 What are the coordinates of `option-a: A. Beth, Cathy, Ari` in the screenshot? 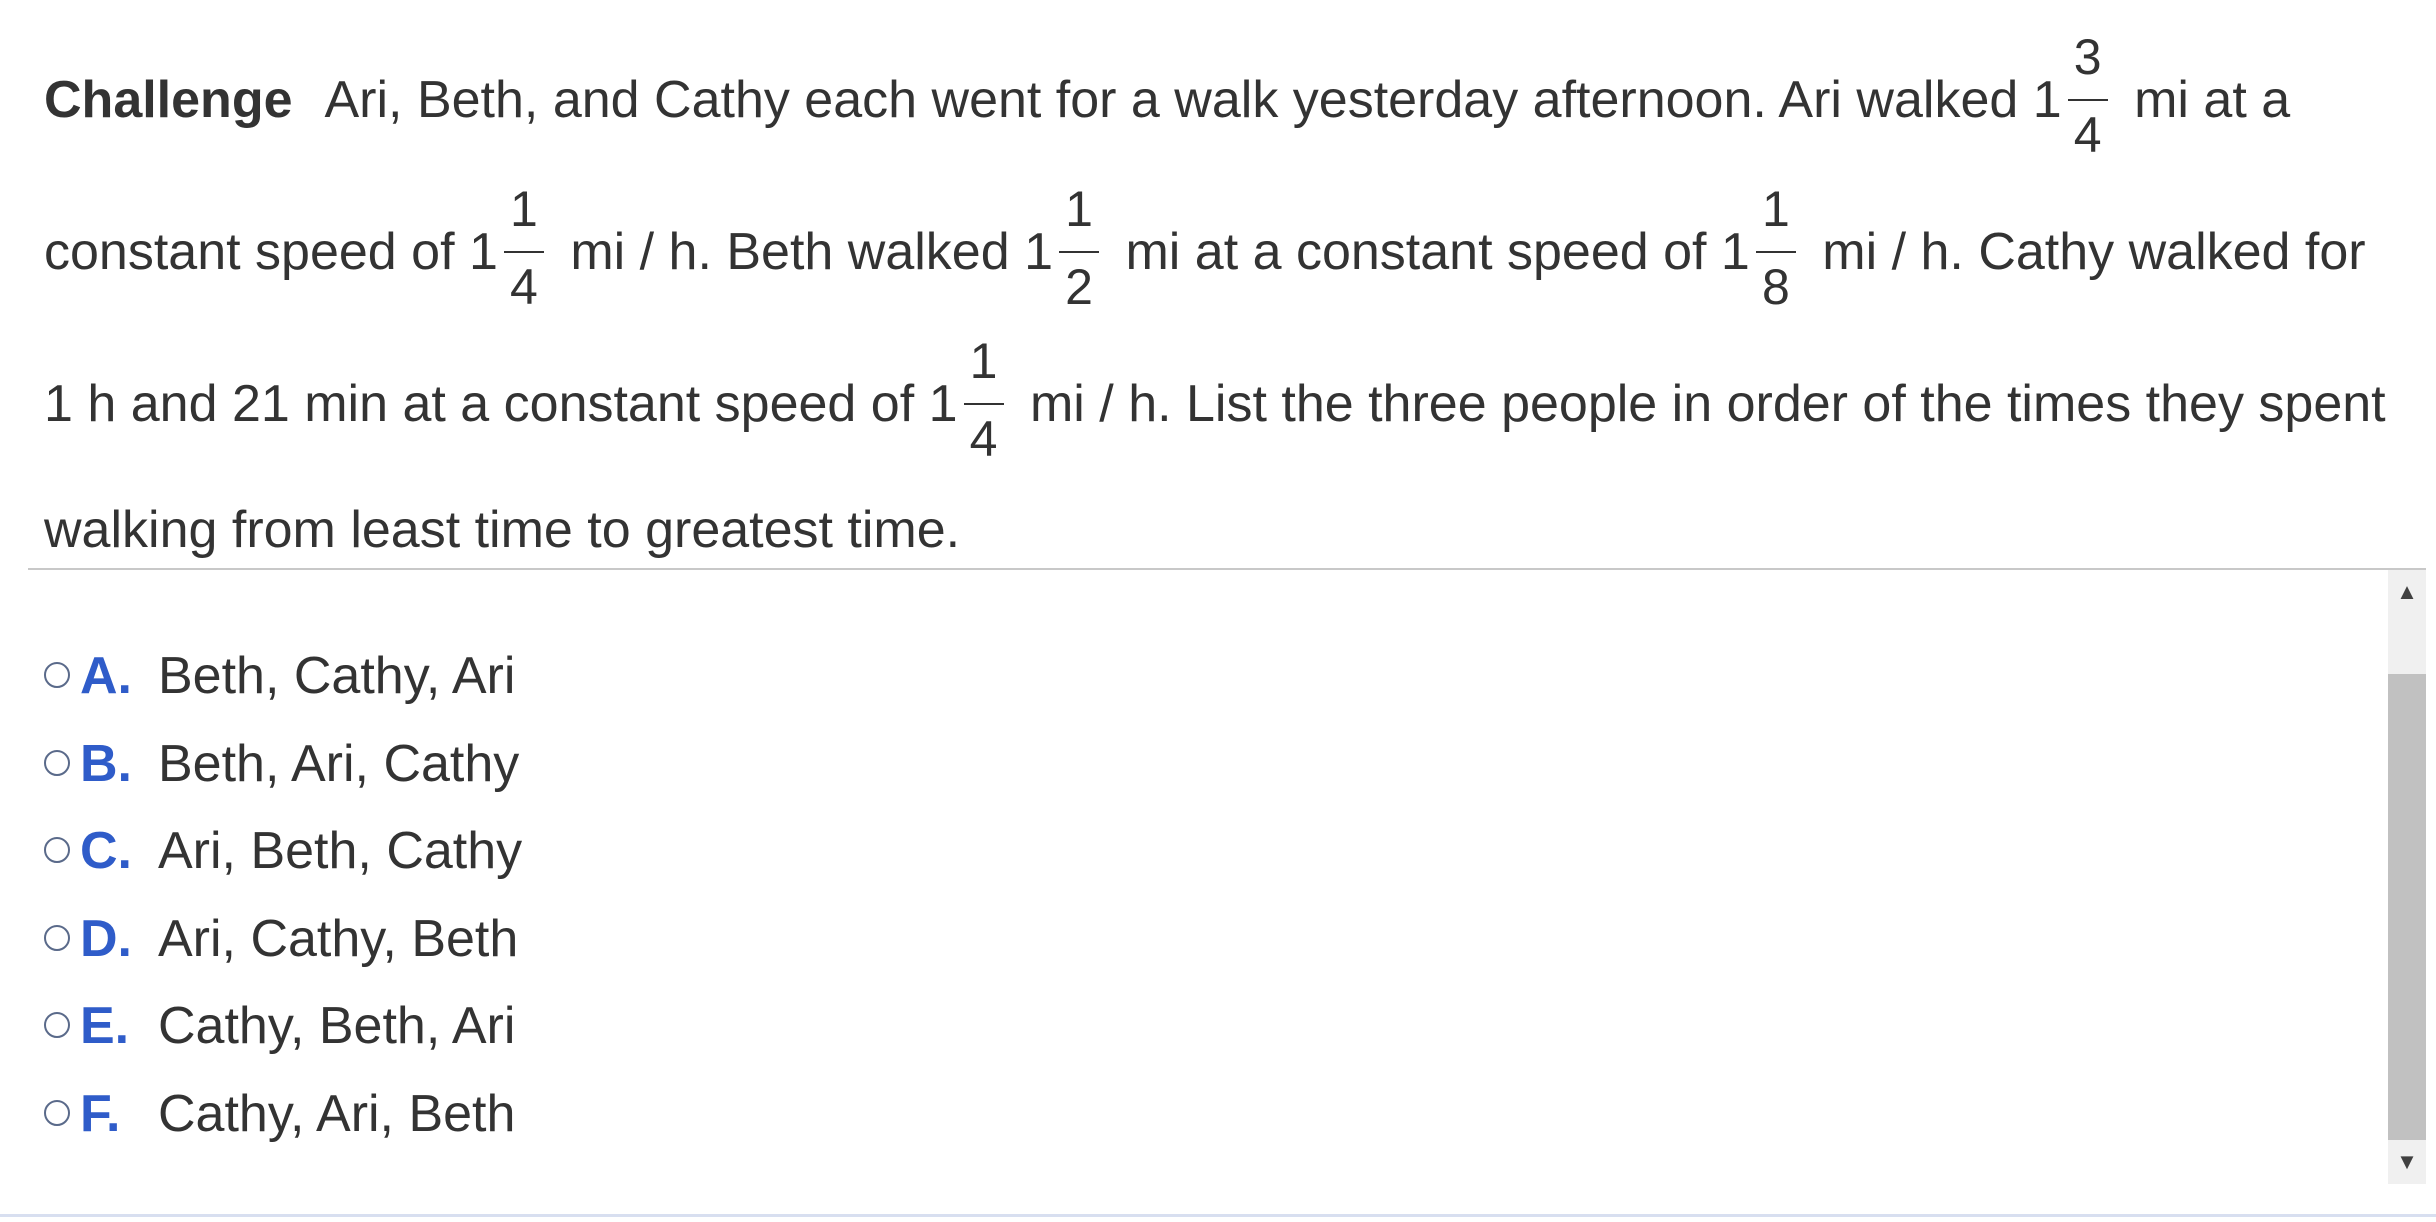 It's located at (544, 677).